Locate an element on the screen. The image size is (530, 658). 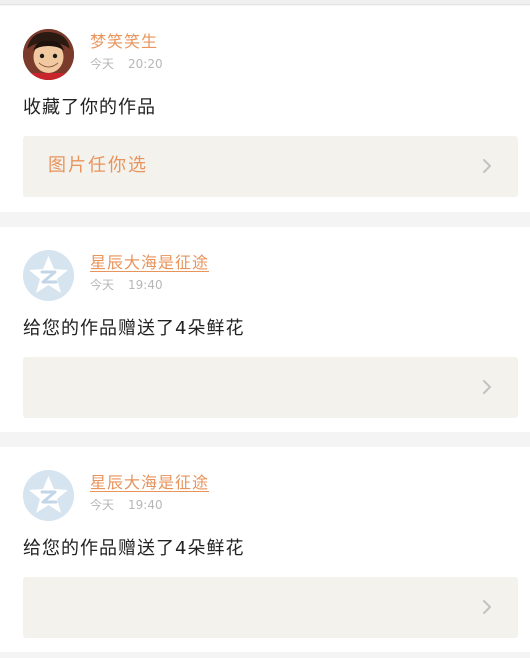
time-value: 20:20 is located at coordinates (145, 64).